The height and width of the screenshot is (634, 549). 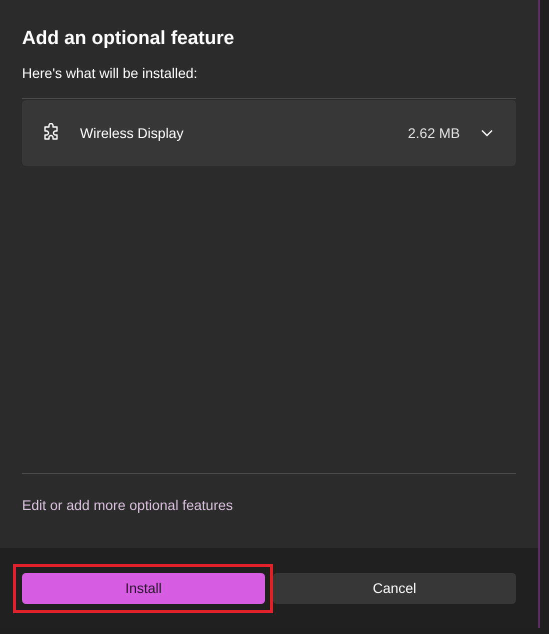 I want to click on dialog-subtitle: Here's what will be installed:, so click(x=110, y=73).